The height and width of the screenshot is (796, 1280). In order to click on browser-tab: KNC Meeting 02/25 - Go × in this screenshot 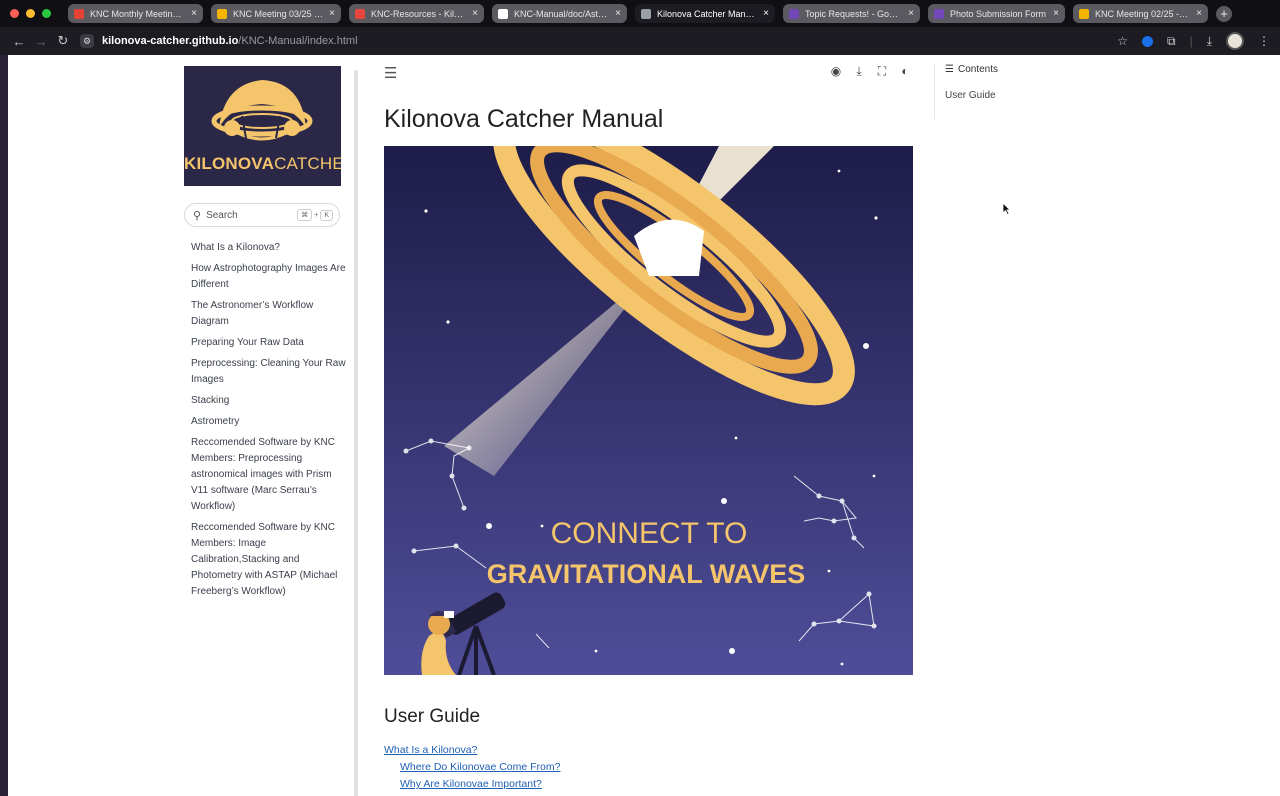, I will do `click(1140, 13)`.